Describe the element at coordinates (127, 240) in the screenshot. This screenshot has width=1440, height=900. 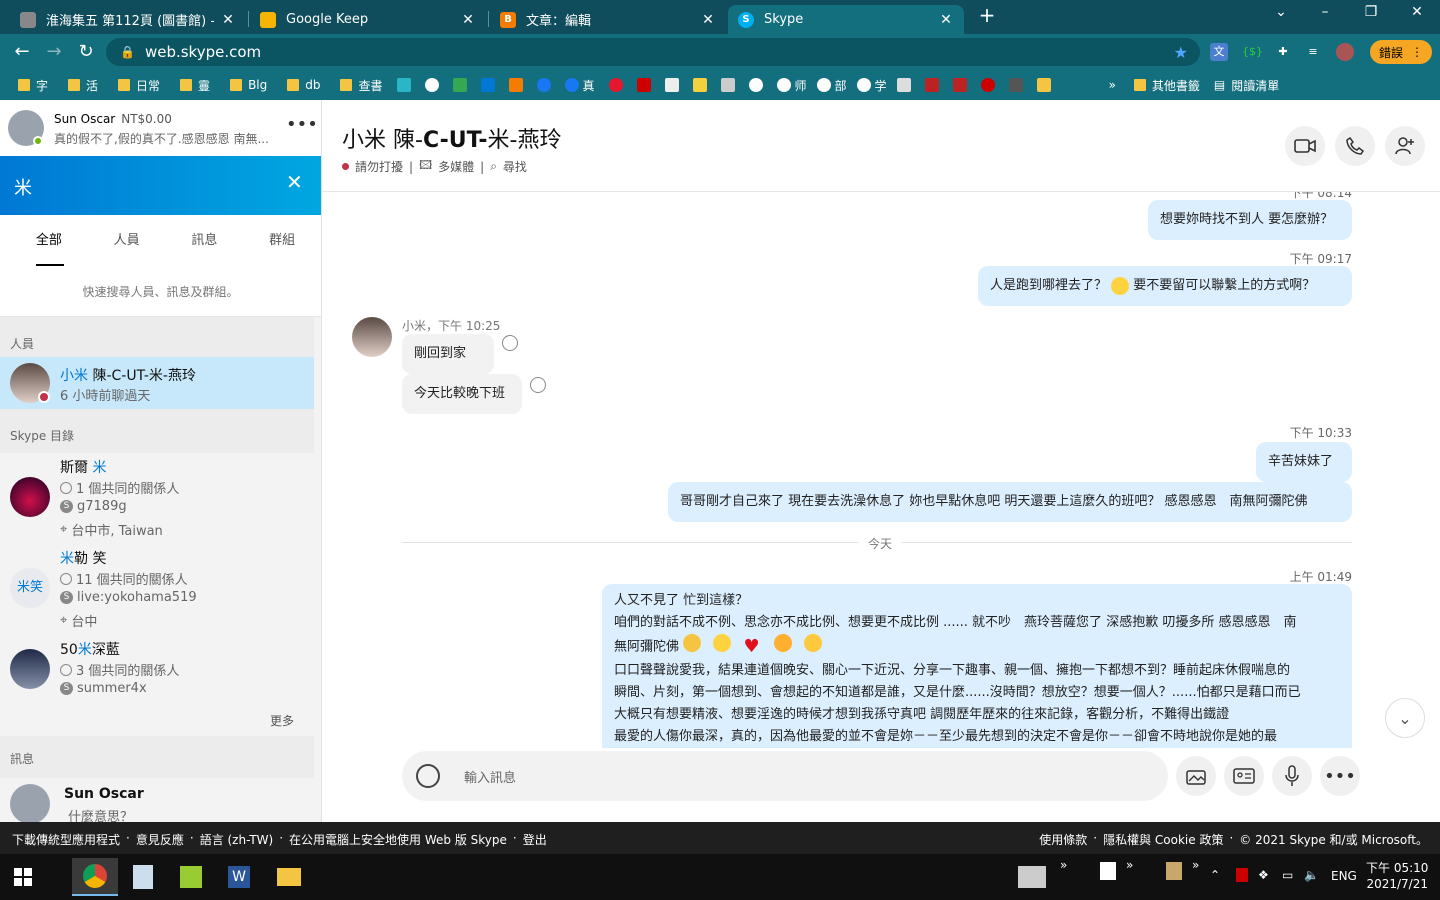
I see `tab-people: 人員` at that location.